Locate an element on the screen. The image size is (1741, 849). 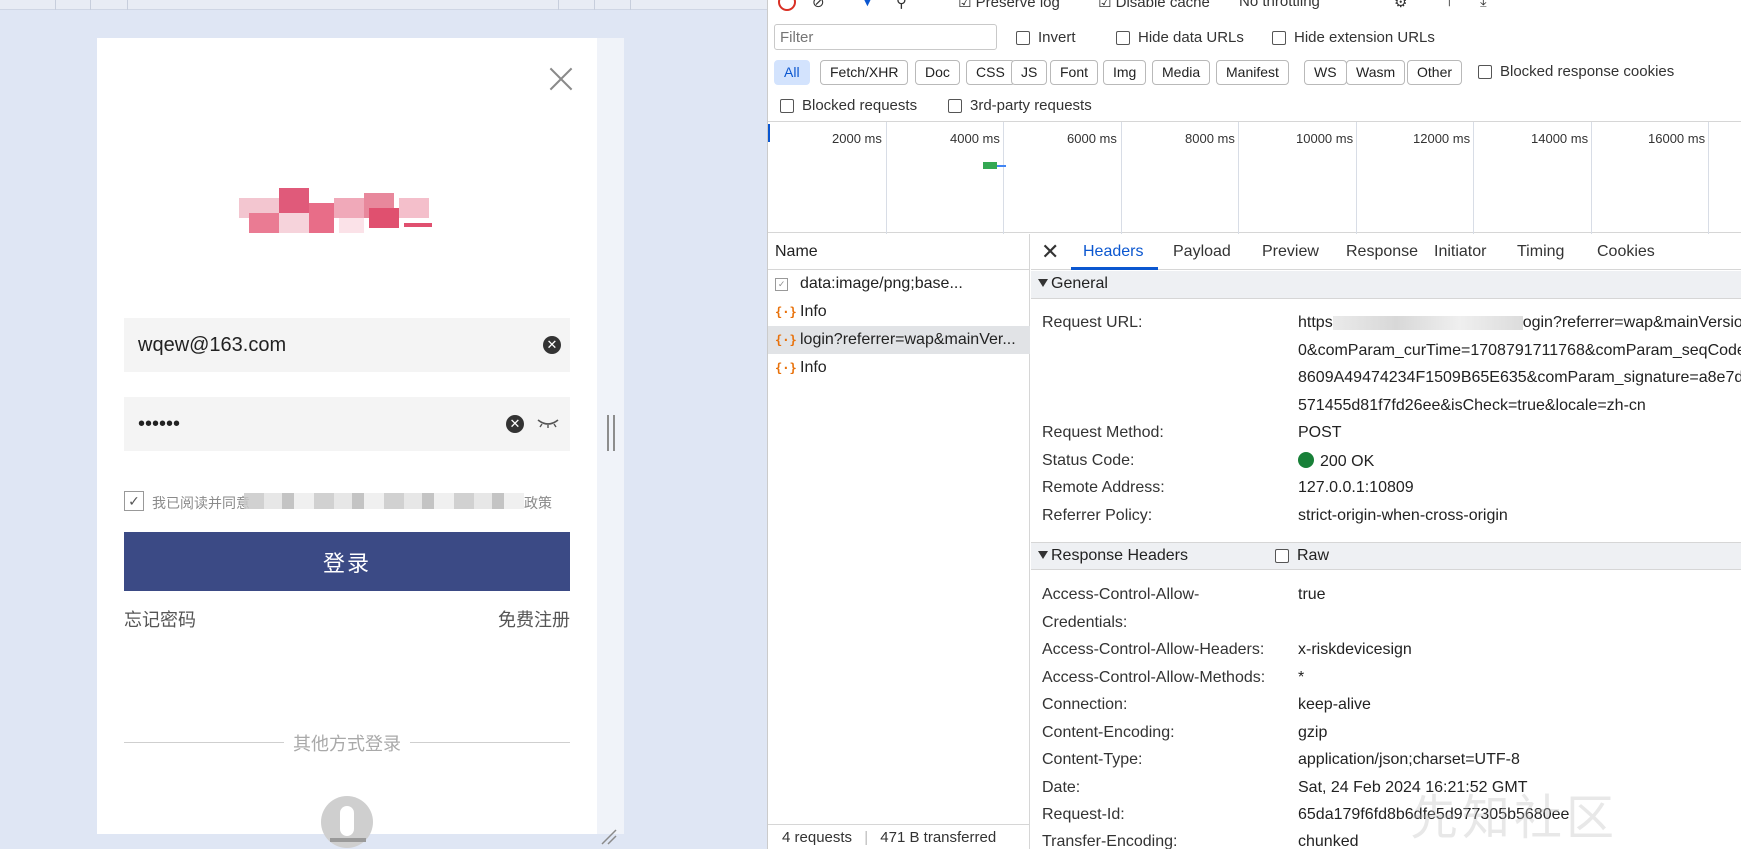
export-har-icon: ⤓ is located at coordinates (1483, 5).